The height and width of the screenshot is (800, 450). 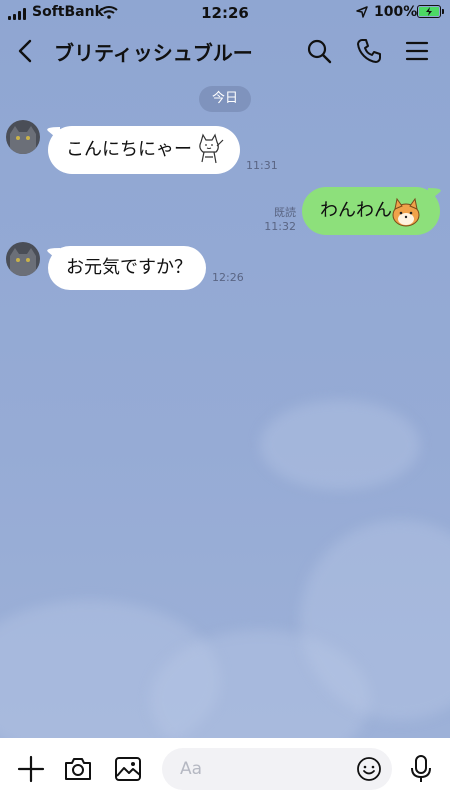 I want to click on message-bubble: こんにちにゃー, so click(x=144, y=150).